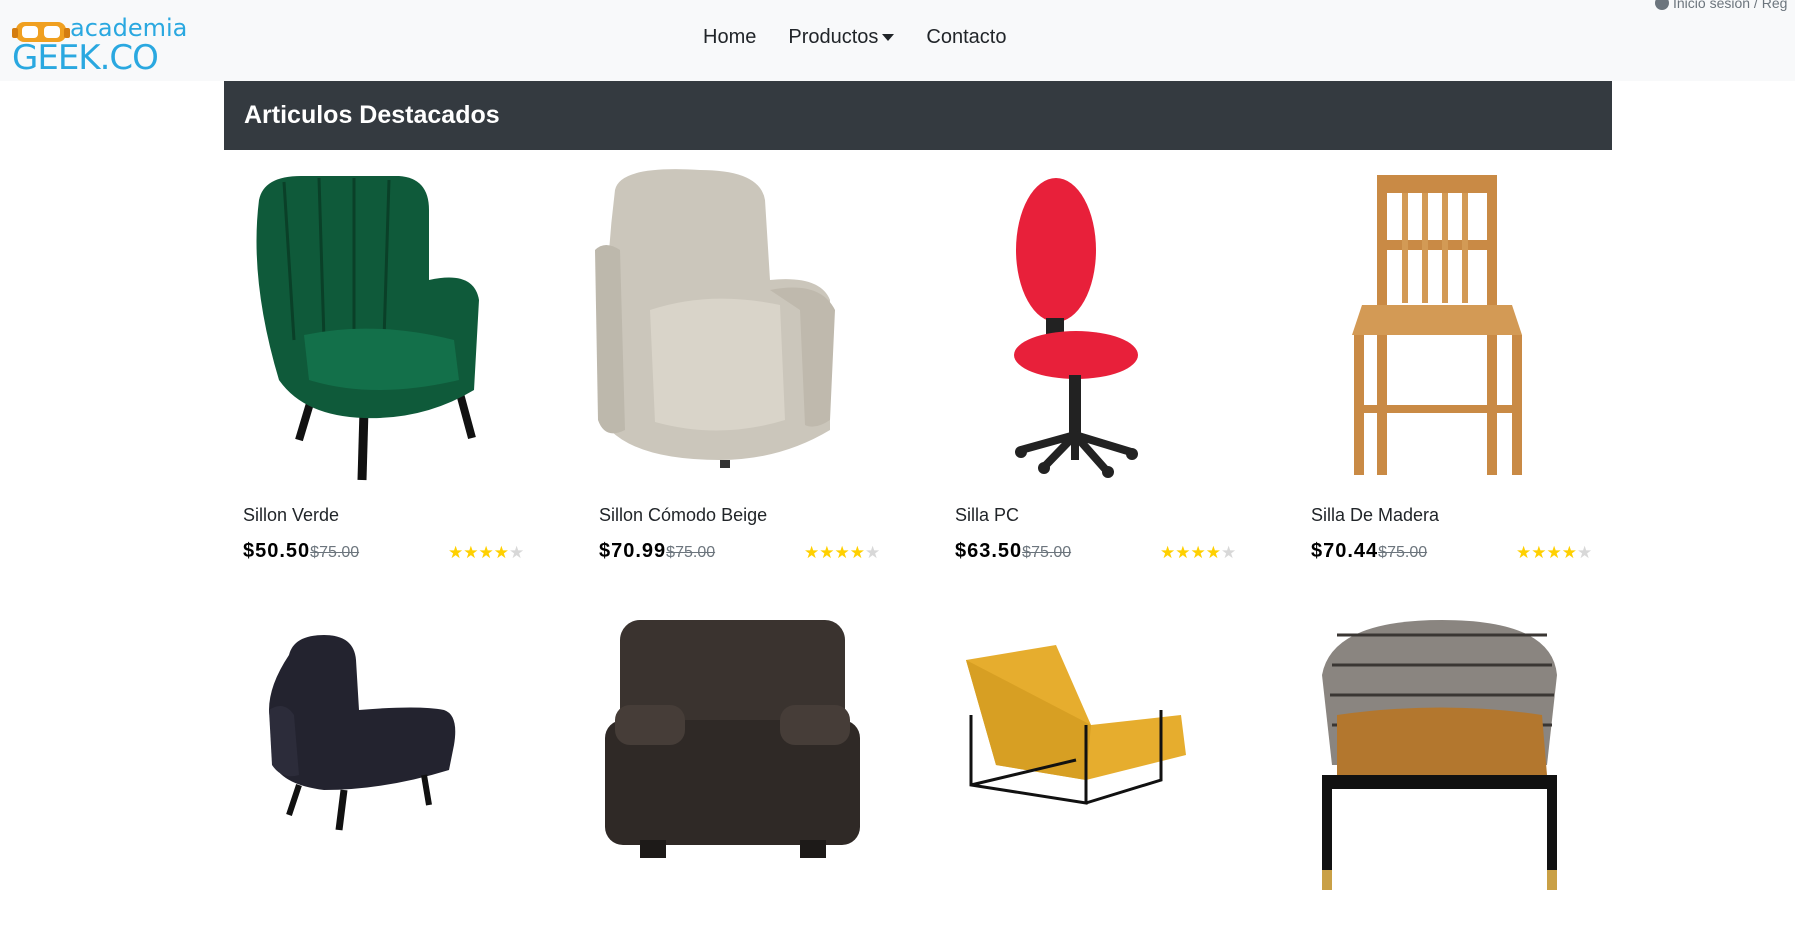 The image size is (1795, 945). What do you see at coordinates (730, 325) in the screenshot?
I see `product-image-beige-recliner` at bounding box center [730, 325].